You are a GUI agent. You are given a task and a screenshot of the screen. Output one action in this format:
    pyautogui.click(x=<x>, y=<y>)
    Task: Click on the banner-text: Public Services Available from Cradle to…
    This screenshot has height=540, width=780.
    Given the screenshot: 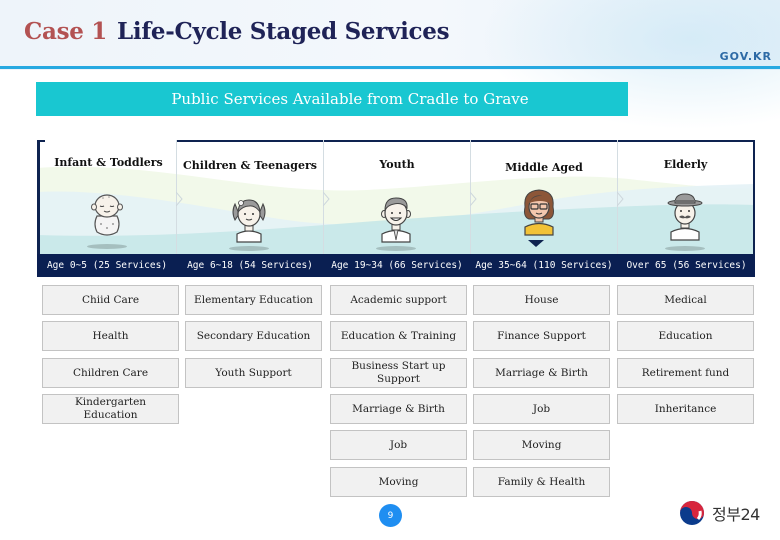 What is the action you would take?
    pyautogui.click(x=350, y=99)
    